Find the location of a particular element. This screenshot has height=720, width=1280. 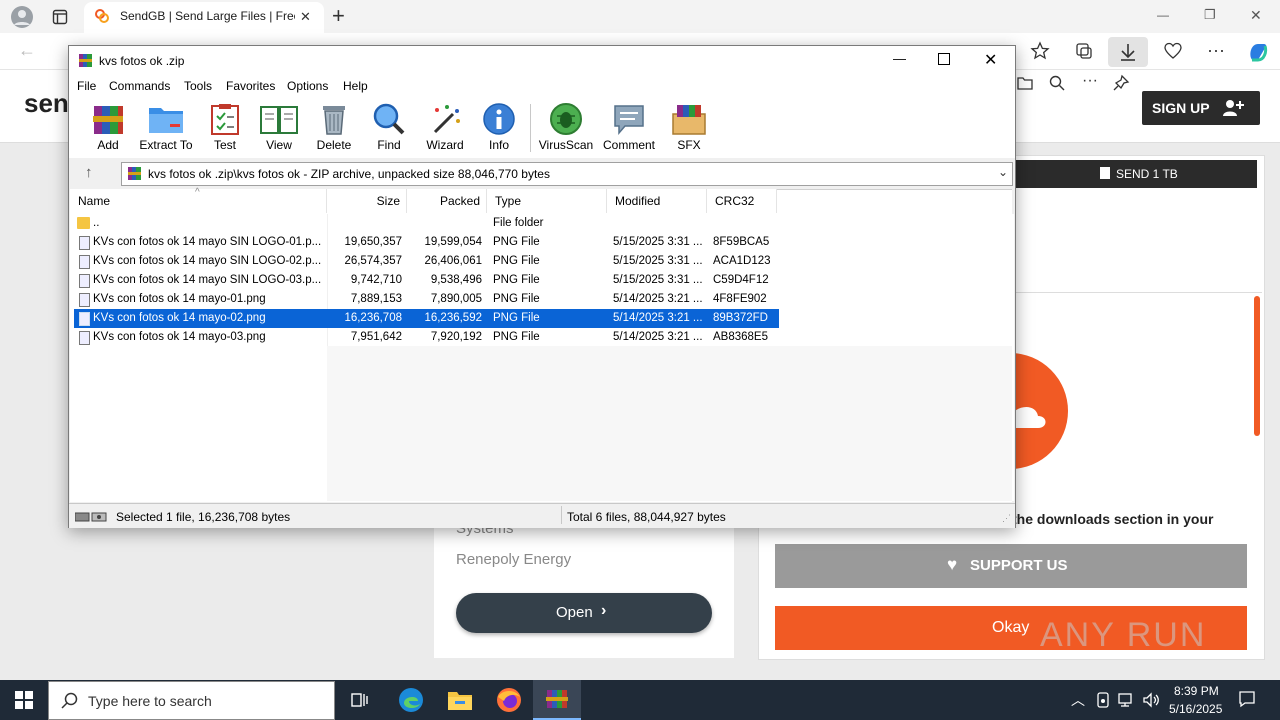

copilot-icon is located at coordinates (1258, 52).